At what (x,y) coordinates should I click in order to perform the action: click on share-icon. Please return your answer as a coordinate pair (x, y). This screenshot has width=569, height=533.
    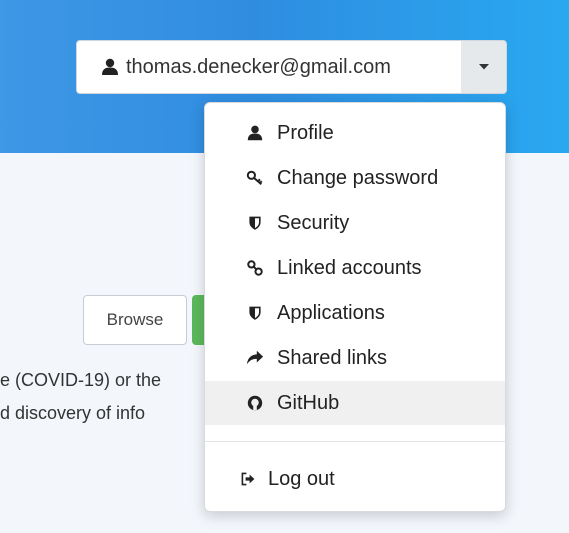
    Looking at the image, I should click on (255, 358).